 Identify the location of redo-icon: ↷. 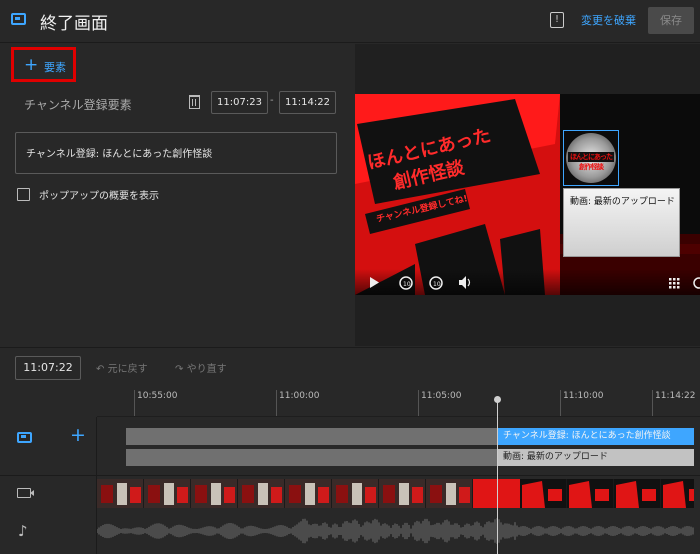
(179, 369).